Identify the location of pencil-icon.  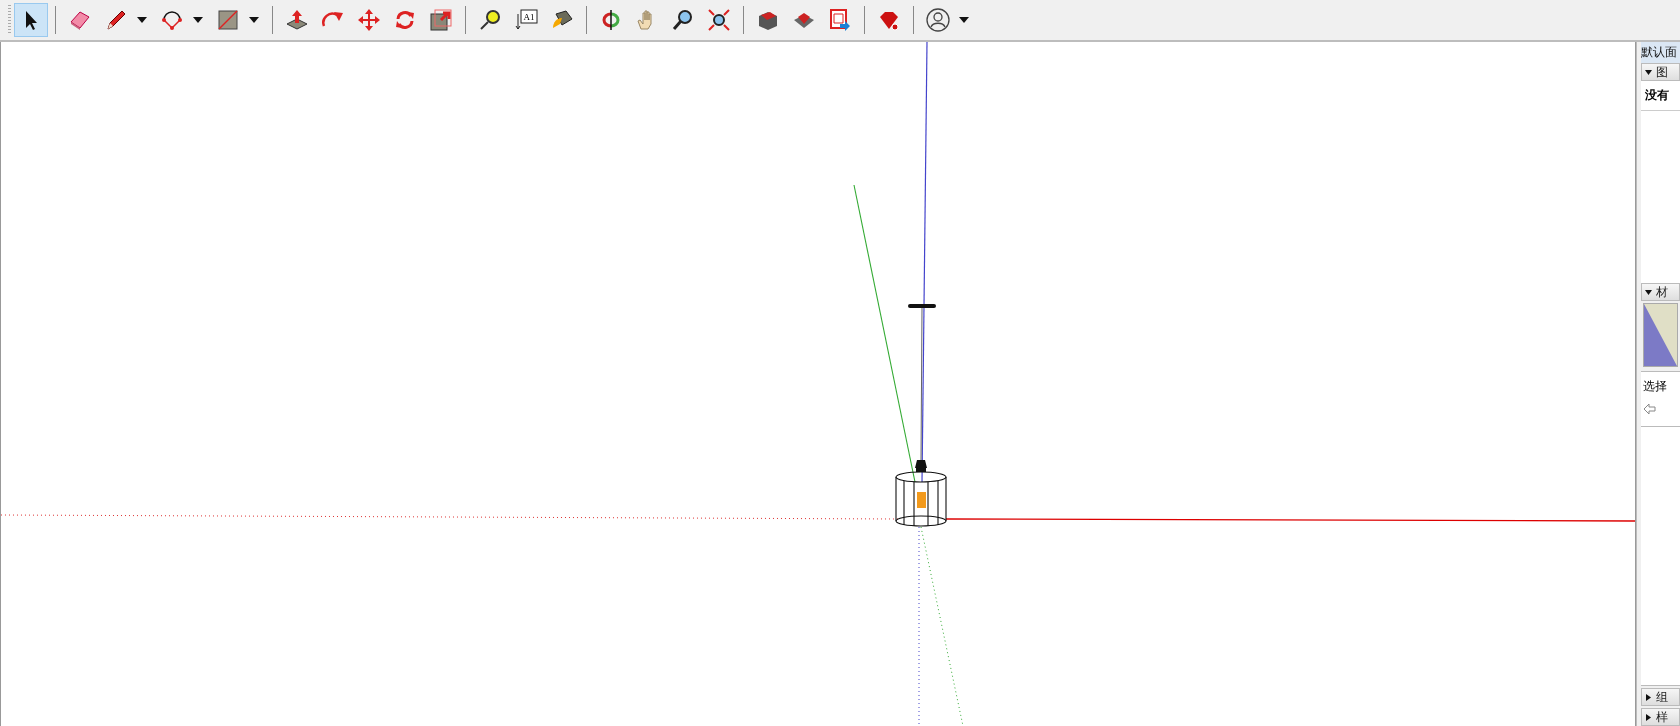
(116, 20).